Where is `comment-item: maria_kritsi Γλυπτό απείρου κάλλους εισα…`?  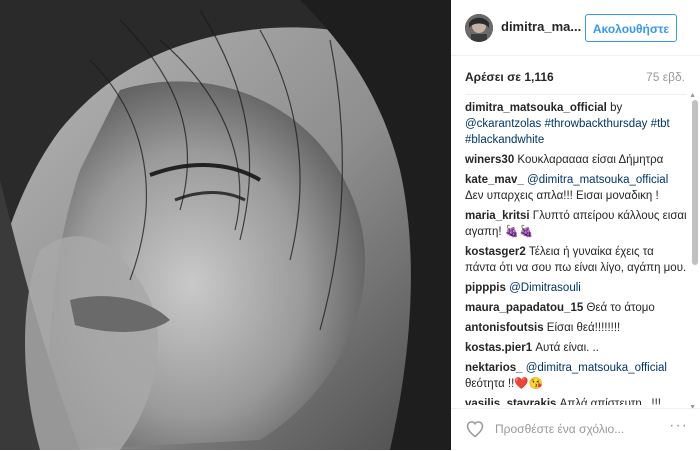
comment-item: maria_kritsi Γλυπτό απείρου κάλλους εισα… is located at coordinates (576, 224).